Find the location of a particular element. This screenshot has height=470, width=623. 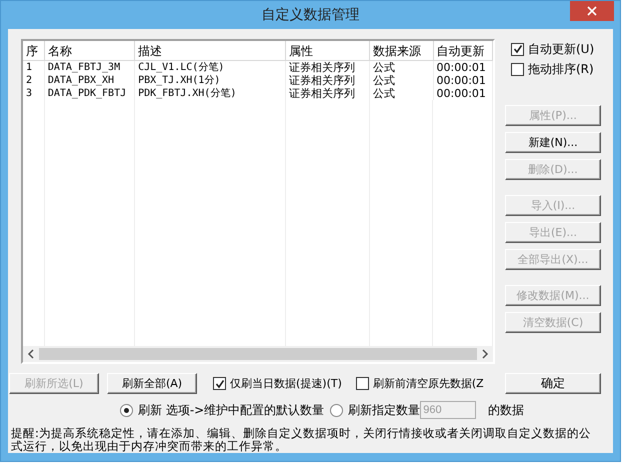

column-header: 描述 is located at coordinates (210, 51).